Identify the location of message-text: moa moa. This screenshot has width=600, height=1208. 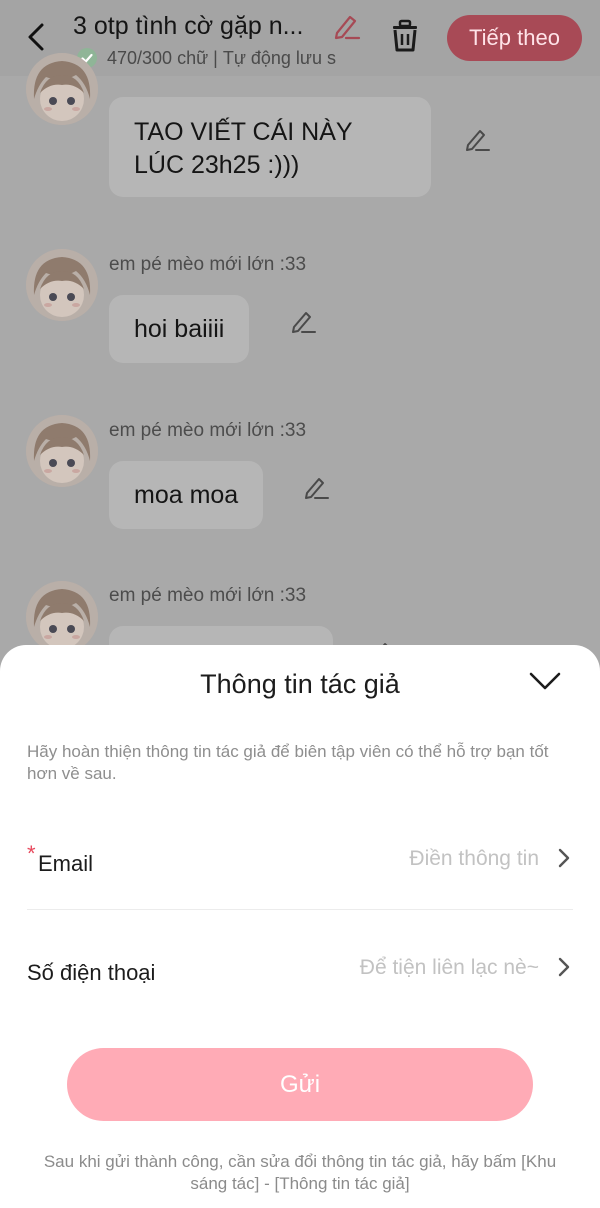
(186, 494).